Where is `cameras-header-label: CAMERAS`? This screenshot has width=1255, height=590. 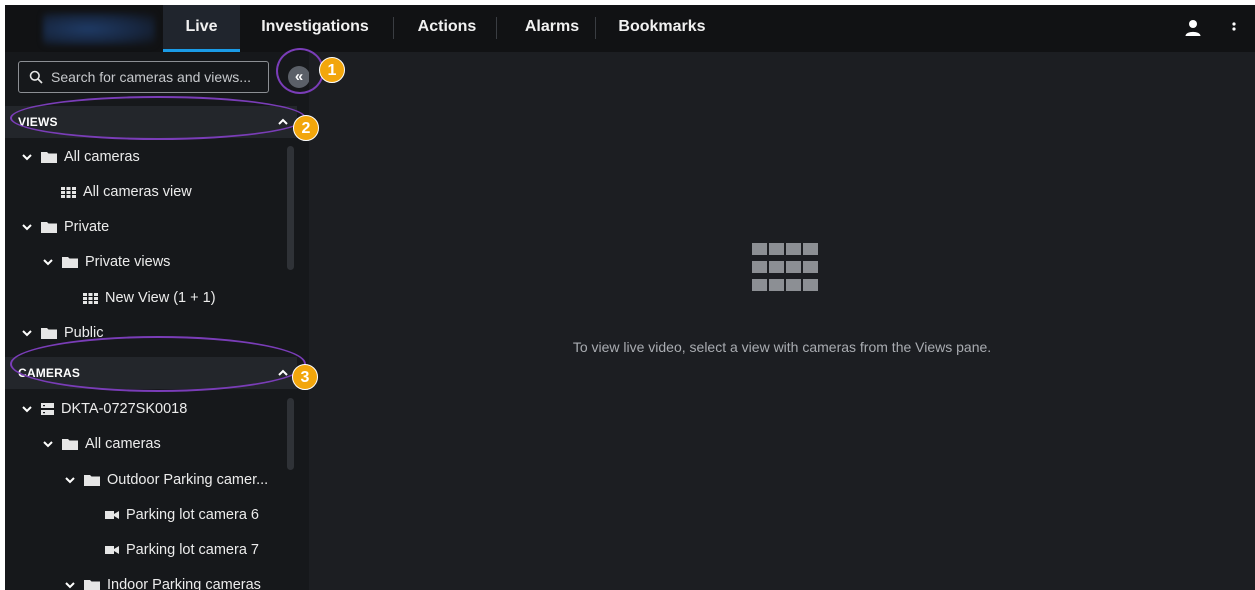
cameras-header-label: CAMERAS is located at coordinates (49, 373).